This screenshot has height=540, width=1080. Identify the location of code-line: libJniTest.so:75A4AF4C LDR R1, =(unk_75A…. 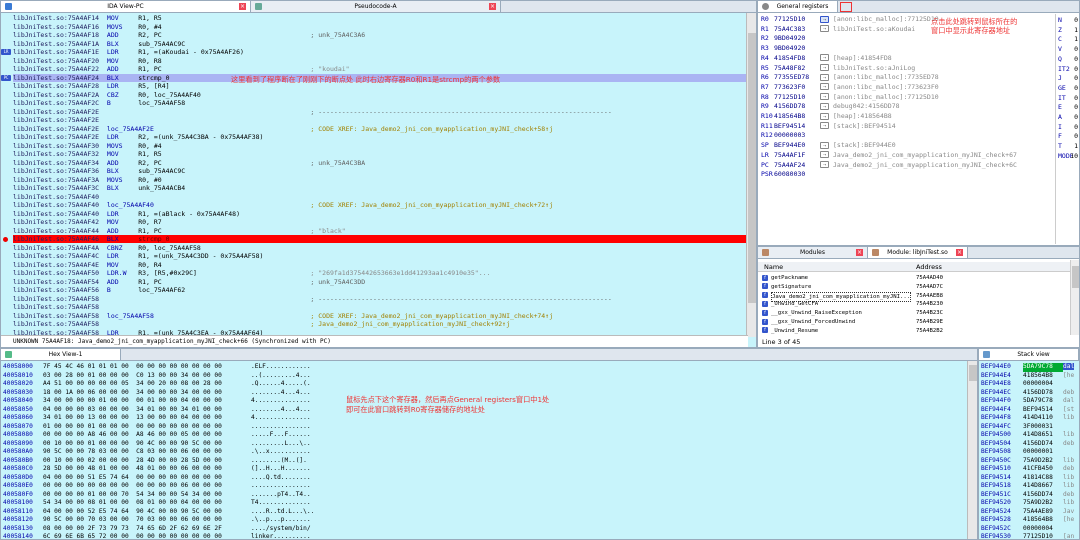
(380, 256).